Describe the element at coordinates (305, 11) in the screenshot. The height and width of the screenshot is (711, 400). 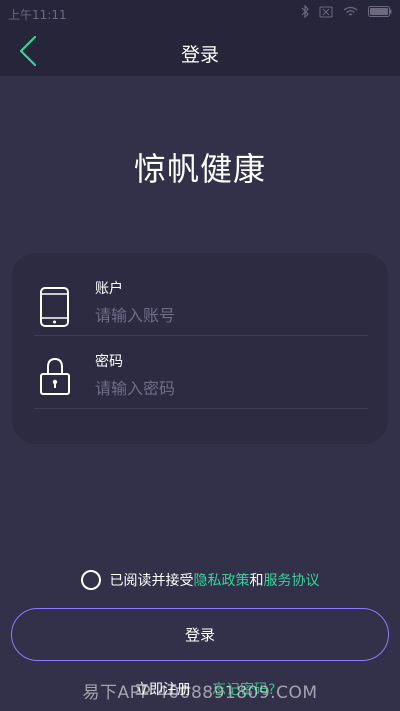
I see `bluetooth-icon` at that location.